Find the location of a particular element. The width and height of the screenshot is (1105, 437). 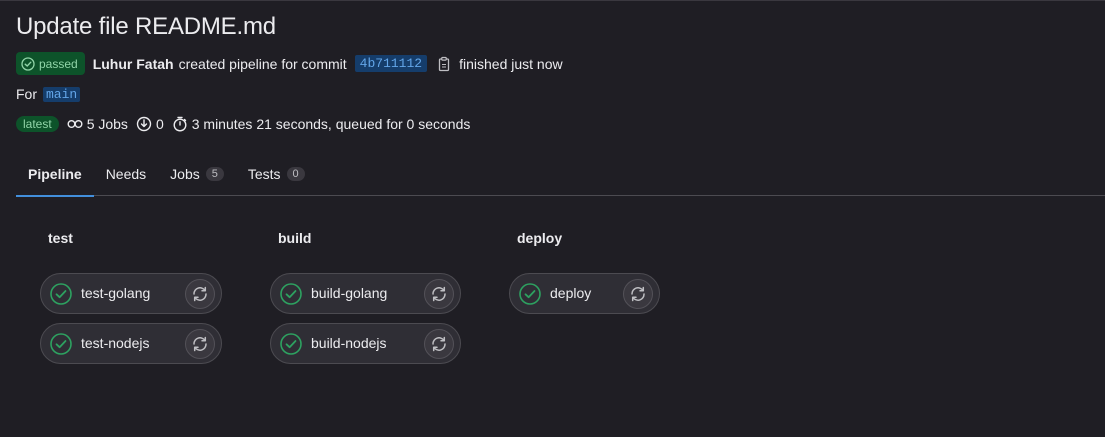

copy-to-clipboard-icon is located at coordinates (444, 64).